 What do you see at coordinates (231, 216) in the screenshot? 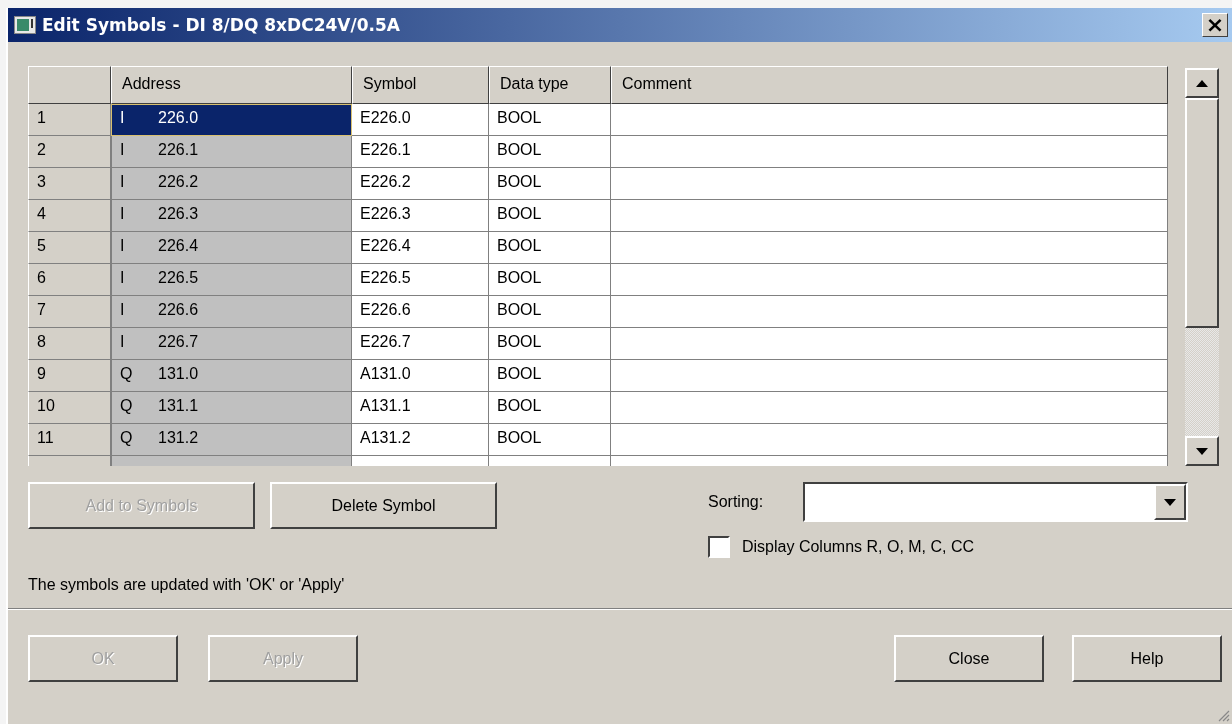
I see `address-cell: I 226.3` at bounding box center [231, 216].